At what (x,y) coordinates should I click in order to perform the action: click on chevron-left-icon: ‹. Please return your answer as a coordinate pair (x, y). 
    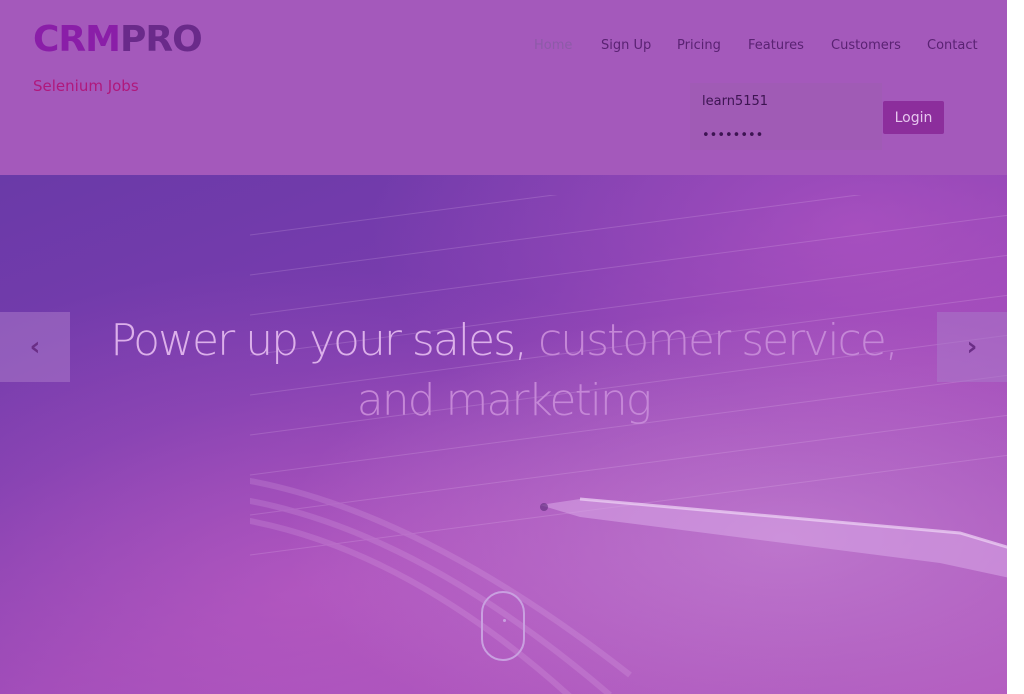
    Looking at the image, I should click on (35, 347).